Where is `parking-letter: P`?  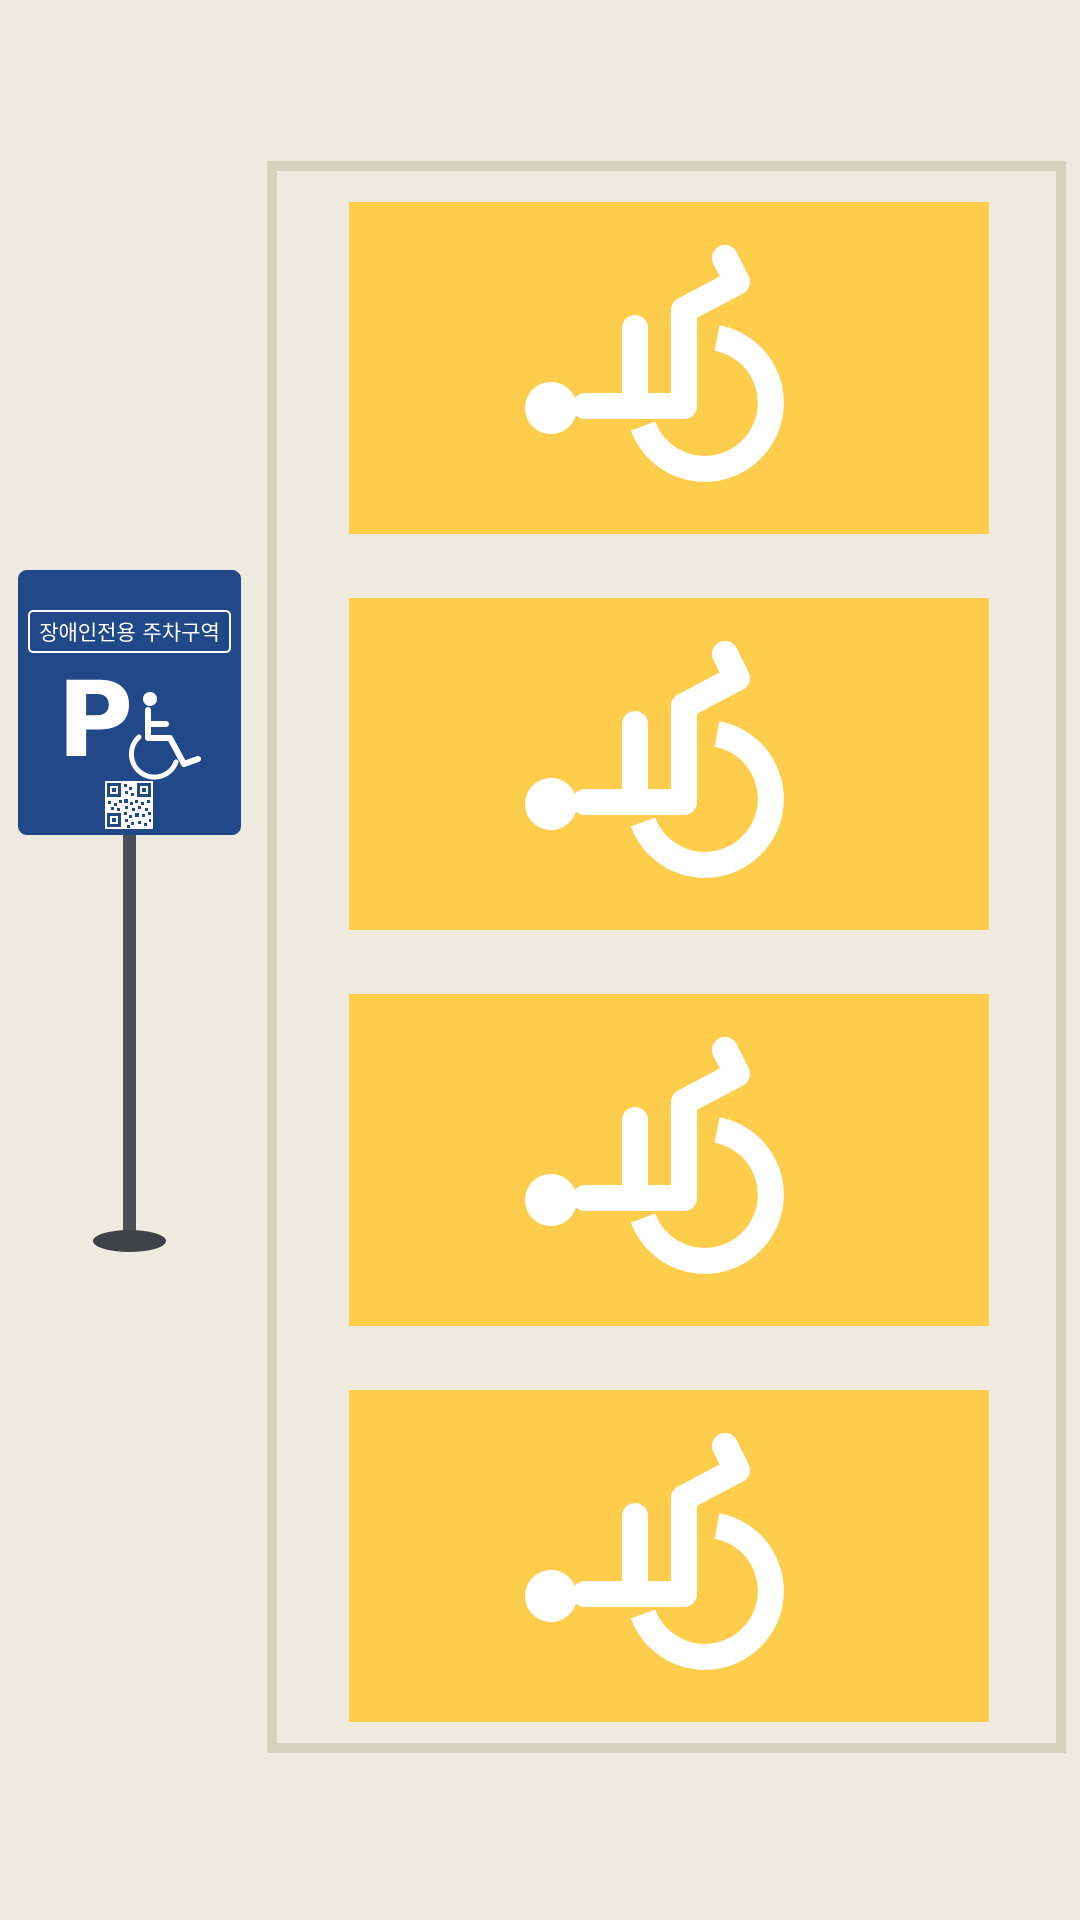
parking-letter: P is located at coordinates (95, 720).